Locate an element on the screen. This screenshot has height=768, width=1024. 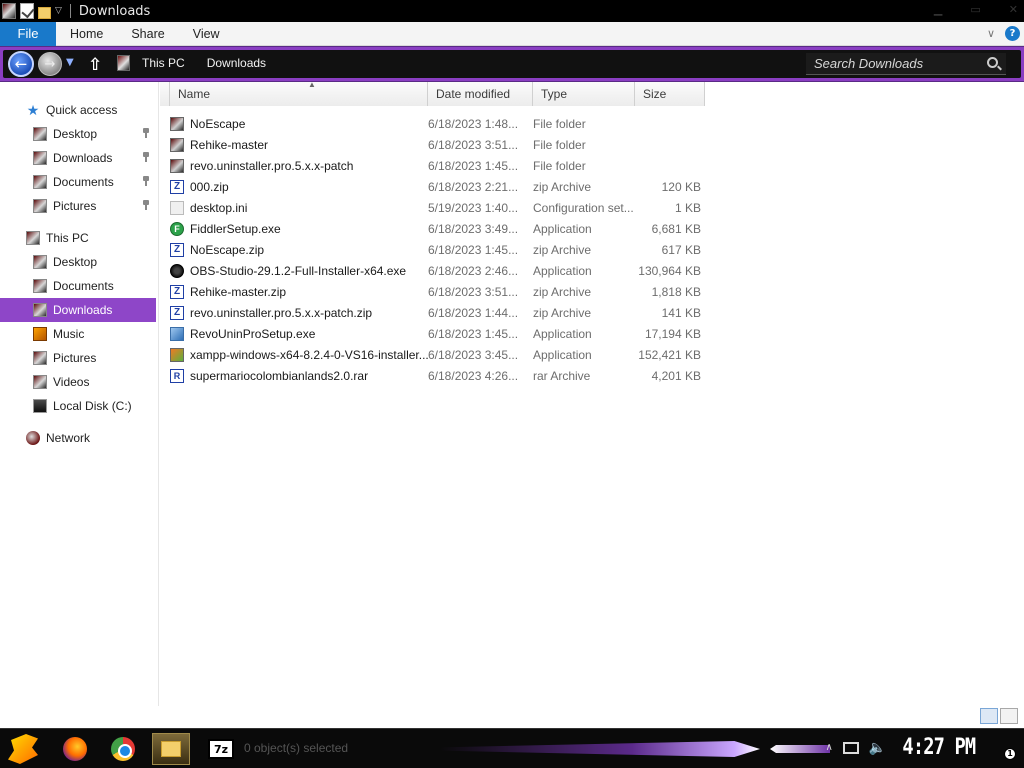
file-type: File folder is located at coordinates (559, 144).